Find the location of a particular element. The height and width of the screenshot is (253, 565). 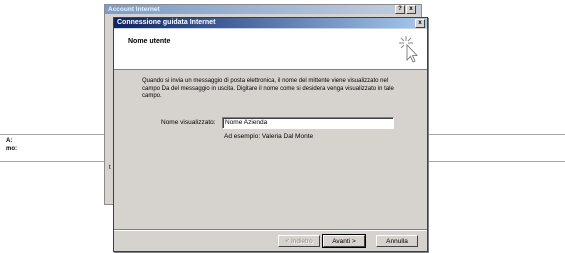

close-button: x is located at coordinates (411, 9).